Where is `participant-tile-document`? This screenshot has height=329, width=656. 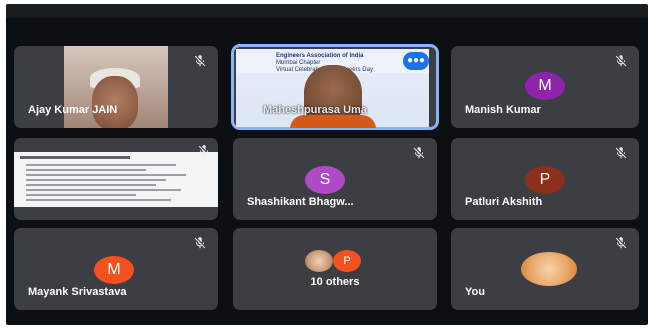 participant-tile-document is located at coordinates (116, 179).